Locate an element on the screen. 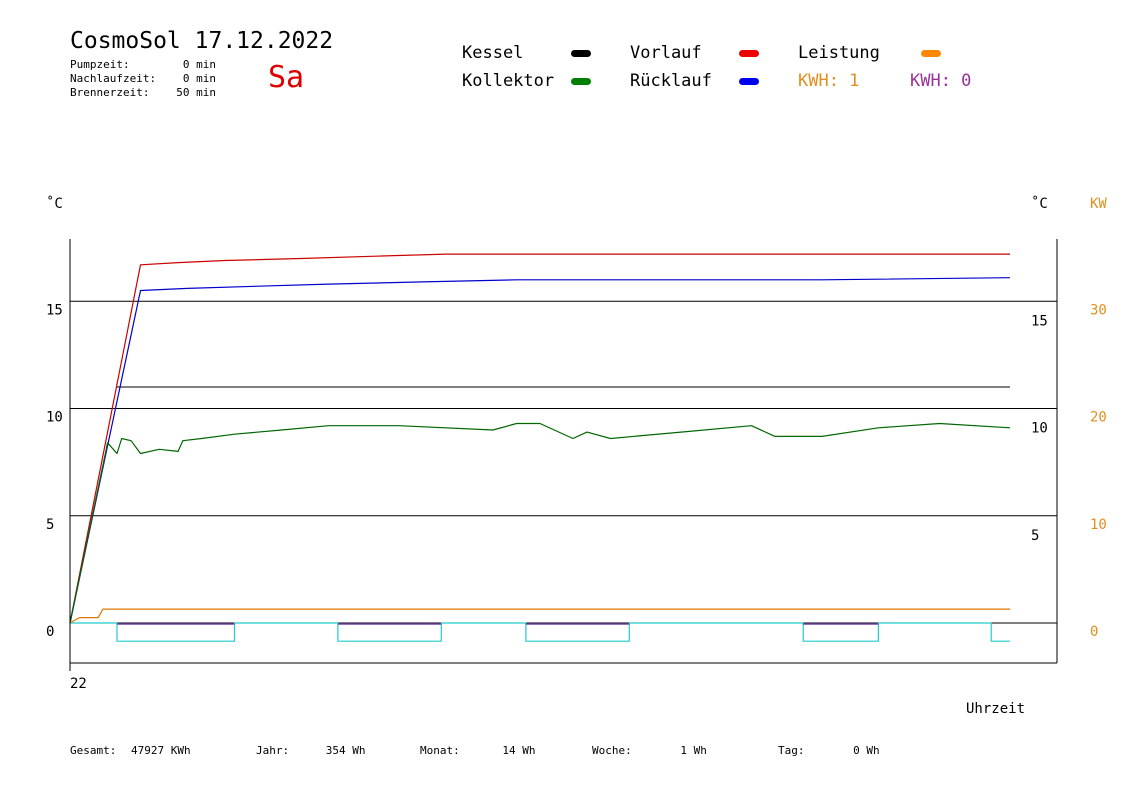  footer-label: Tag: is located at coordinates (791, 750).